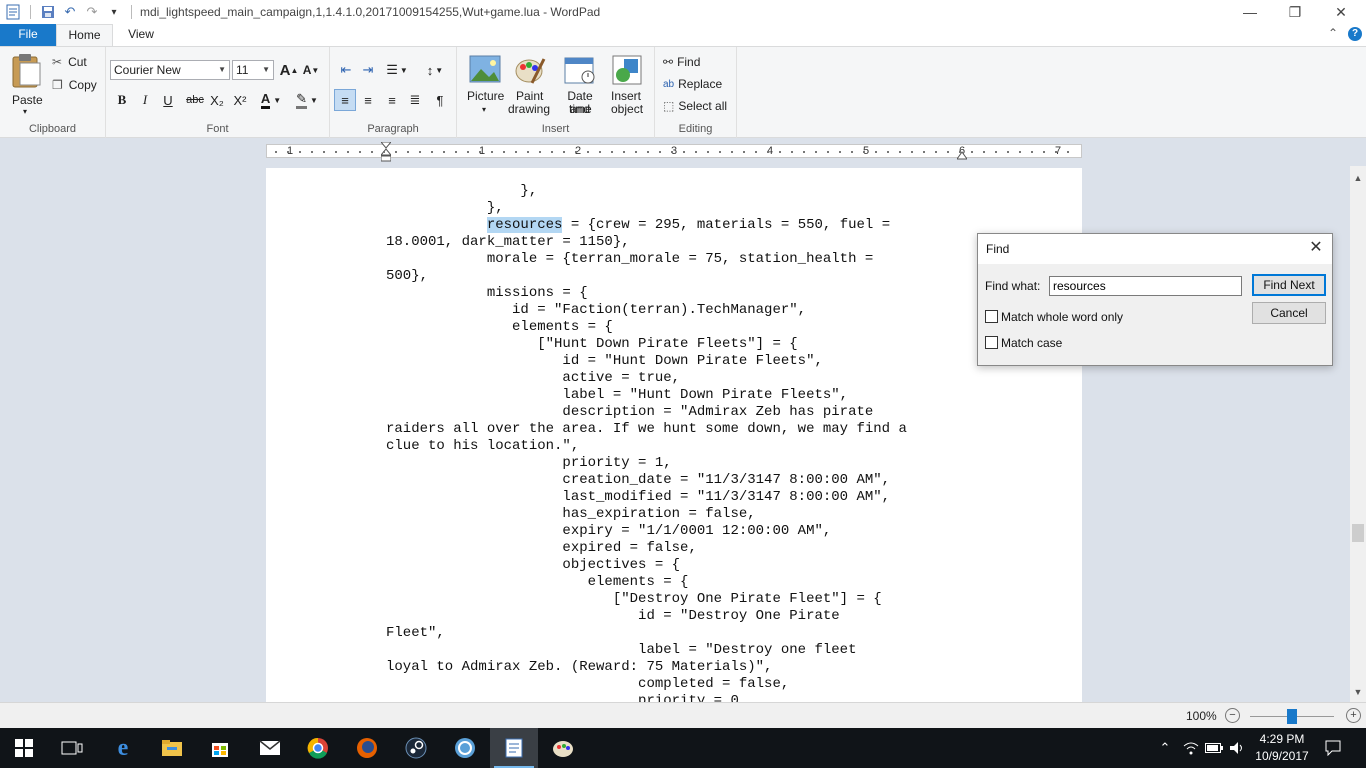 The image size is (1366, 768). Describe the element at coordinates (28, 35) in the screenshot. I see `tab-file: File` at that location.